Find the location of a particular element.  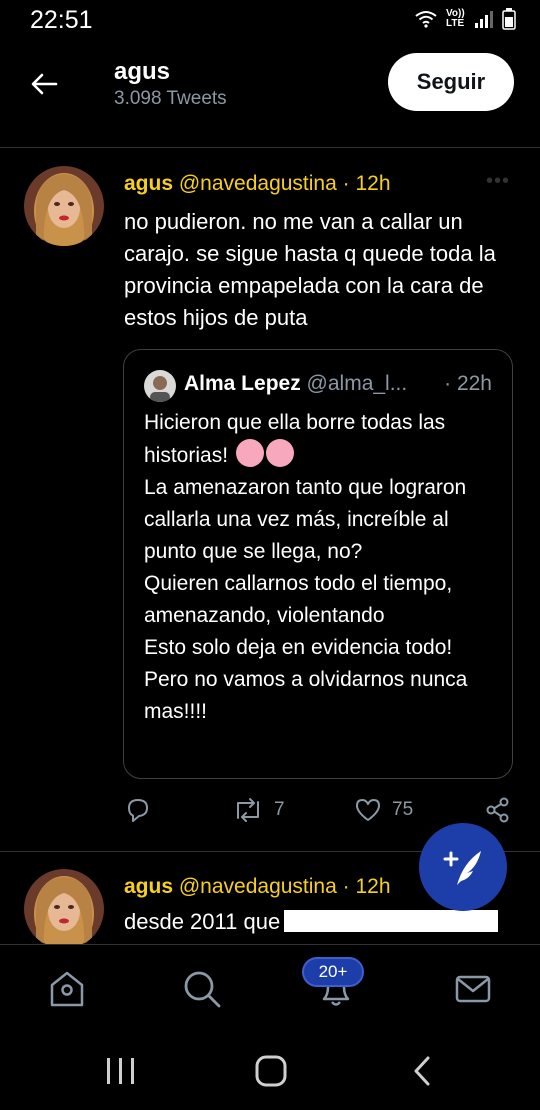

network-label: Vo)) LTE is located at coordinates (455, 18).